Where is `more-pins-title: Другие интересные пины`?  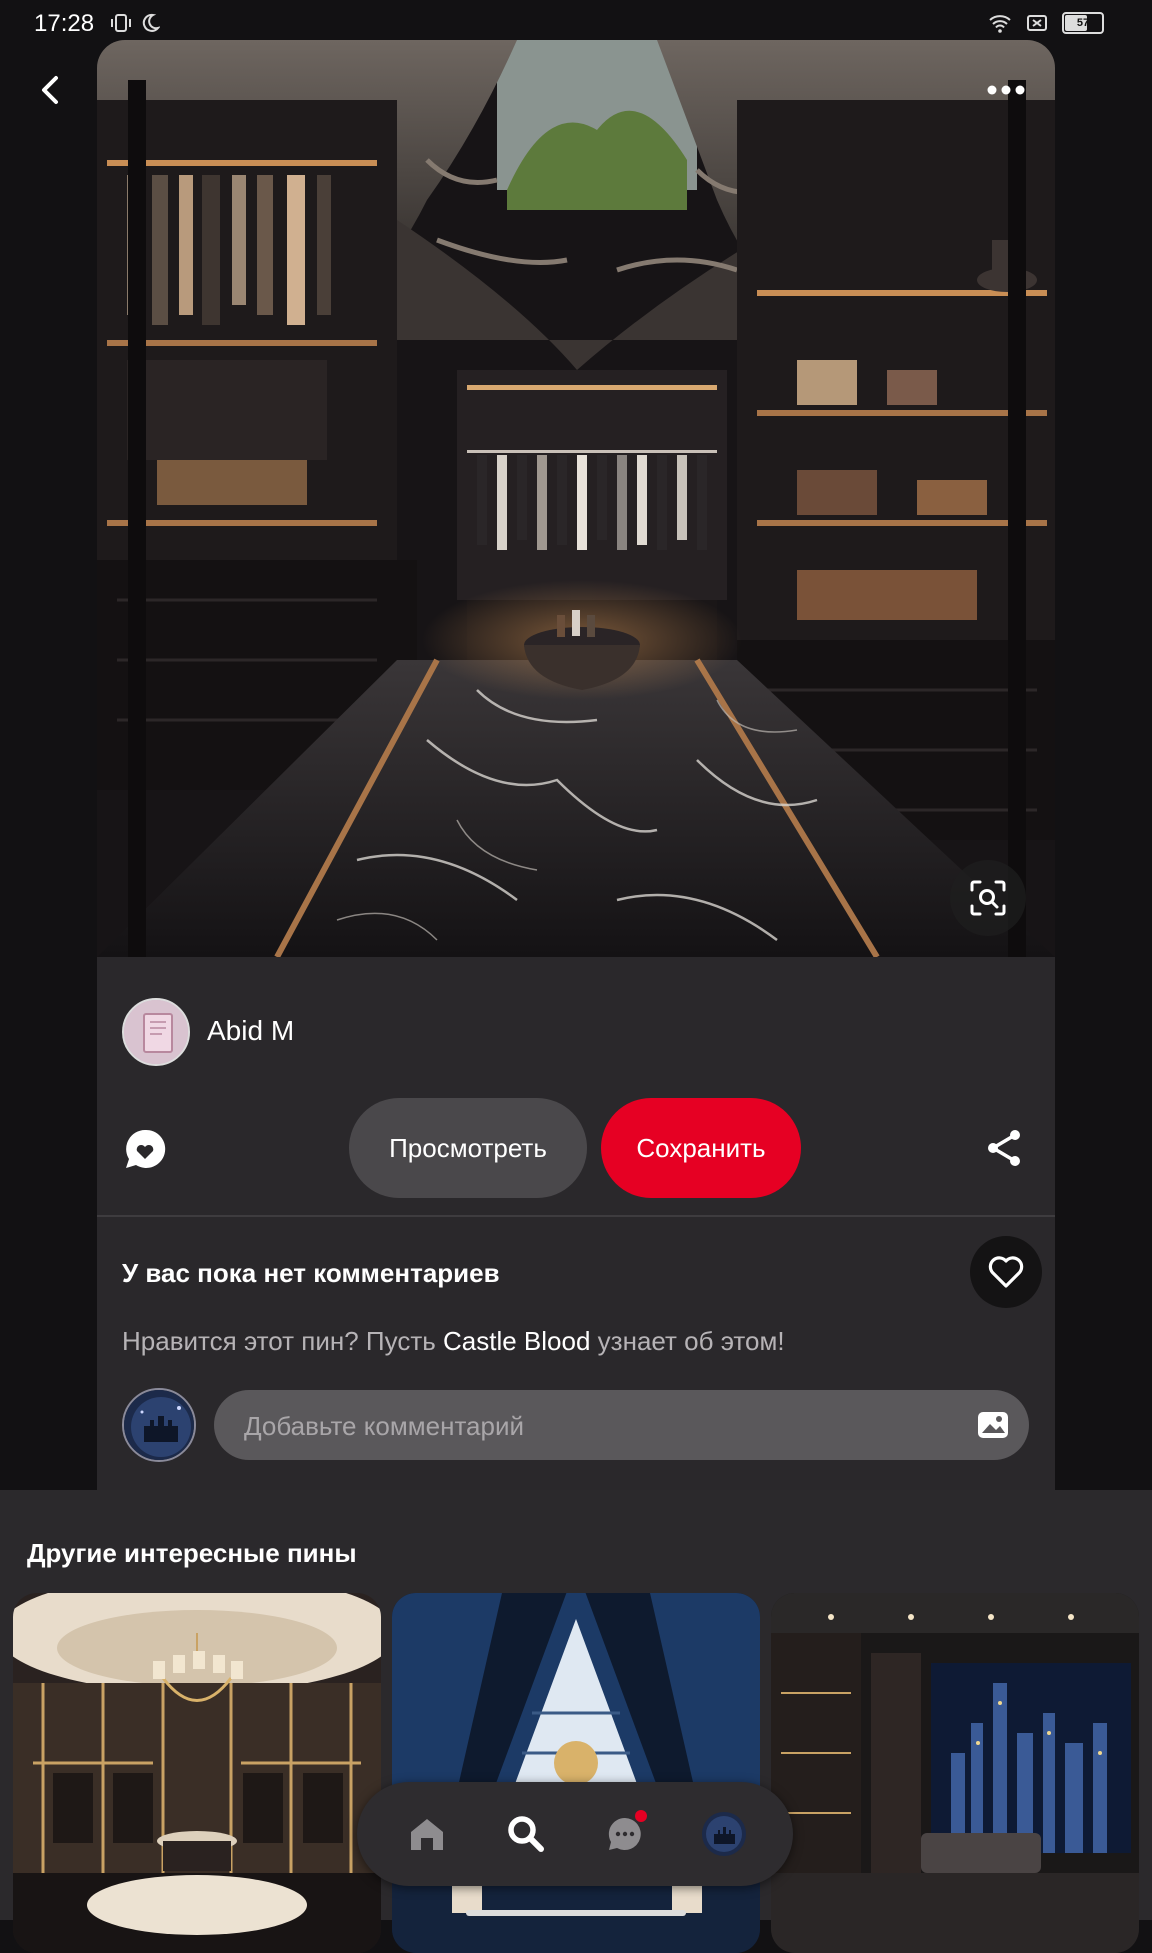 more-pins-title: Другие интересные пины is located at coordinates (192, 1553).